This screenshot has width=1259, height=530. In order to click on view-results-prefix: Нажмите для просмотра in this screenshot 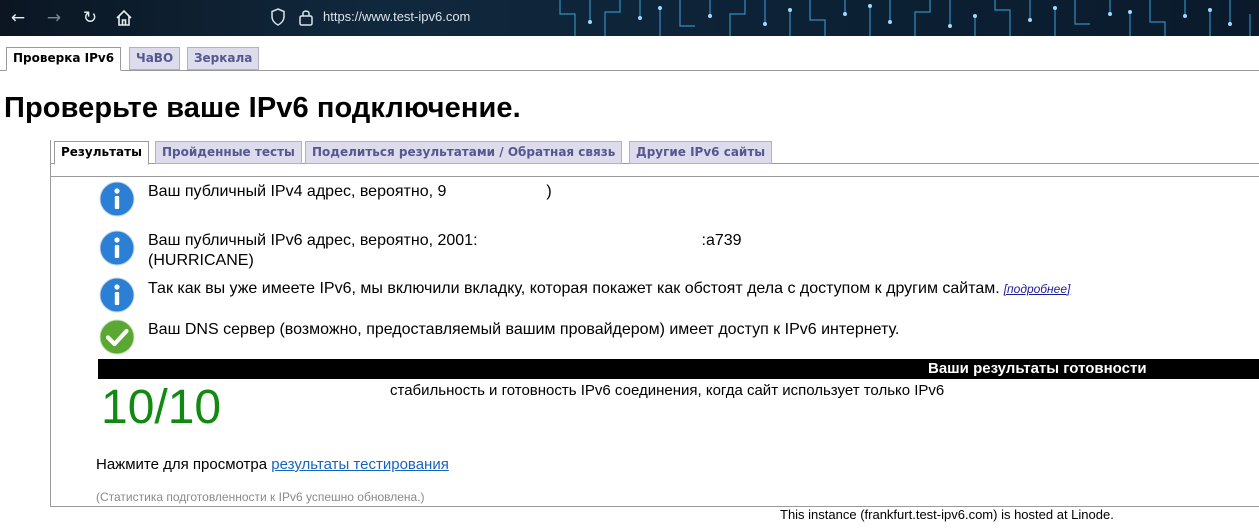, I will do `click(184, 464)`.